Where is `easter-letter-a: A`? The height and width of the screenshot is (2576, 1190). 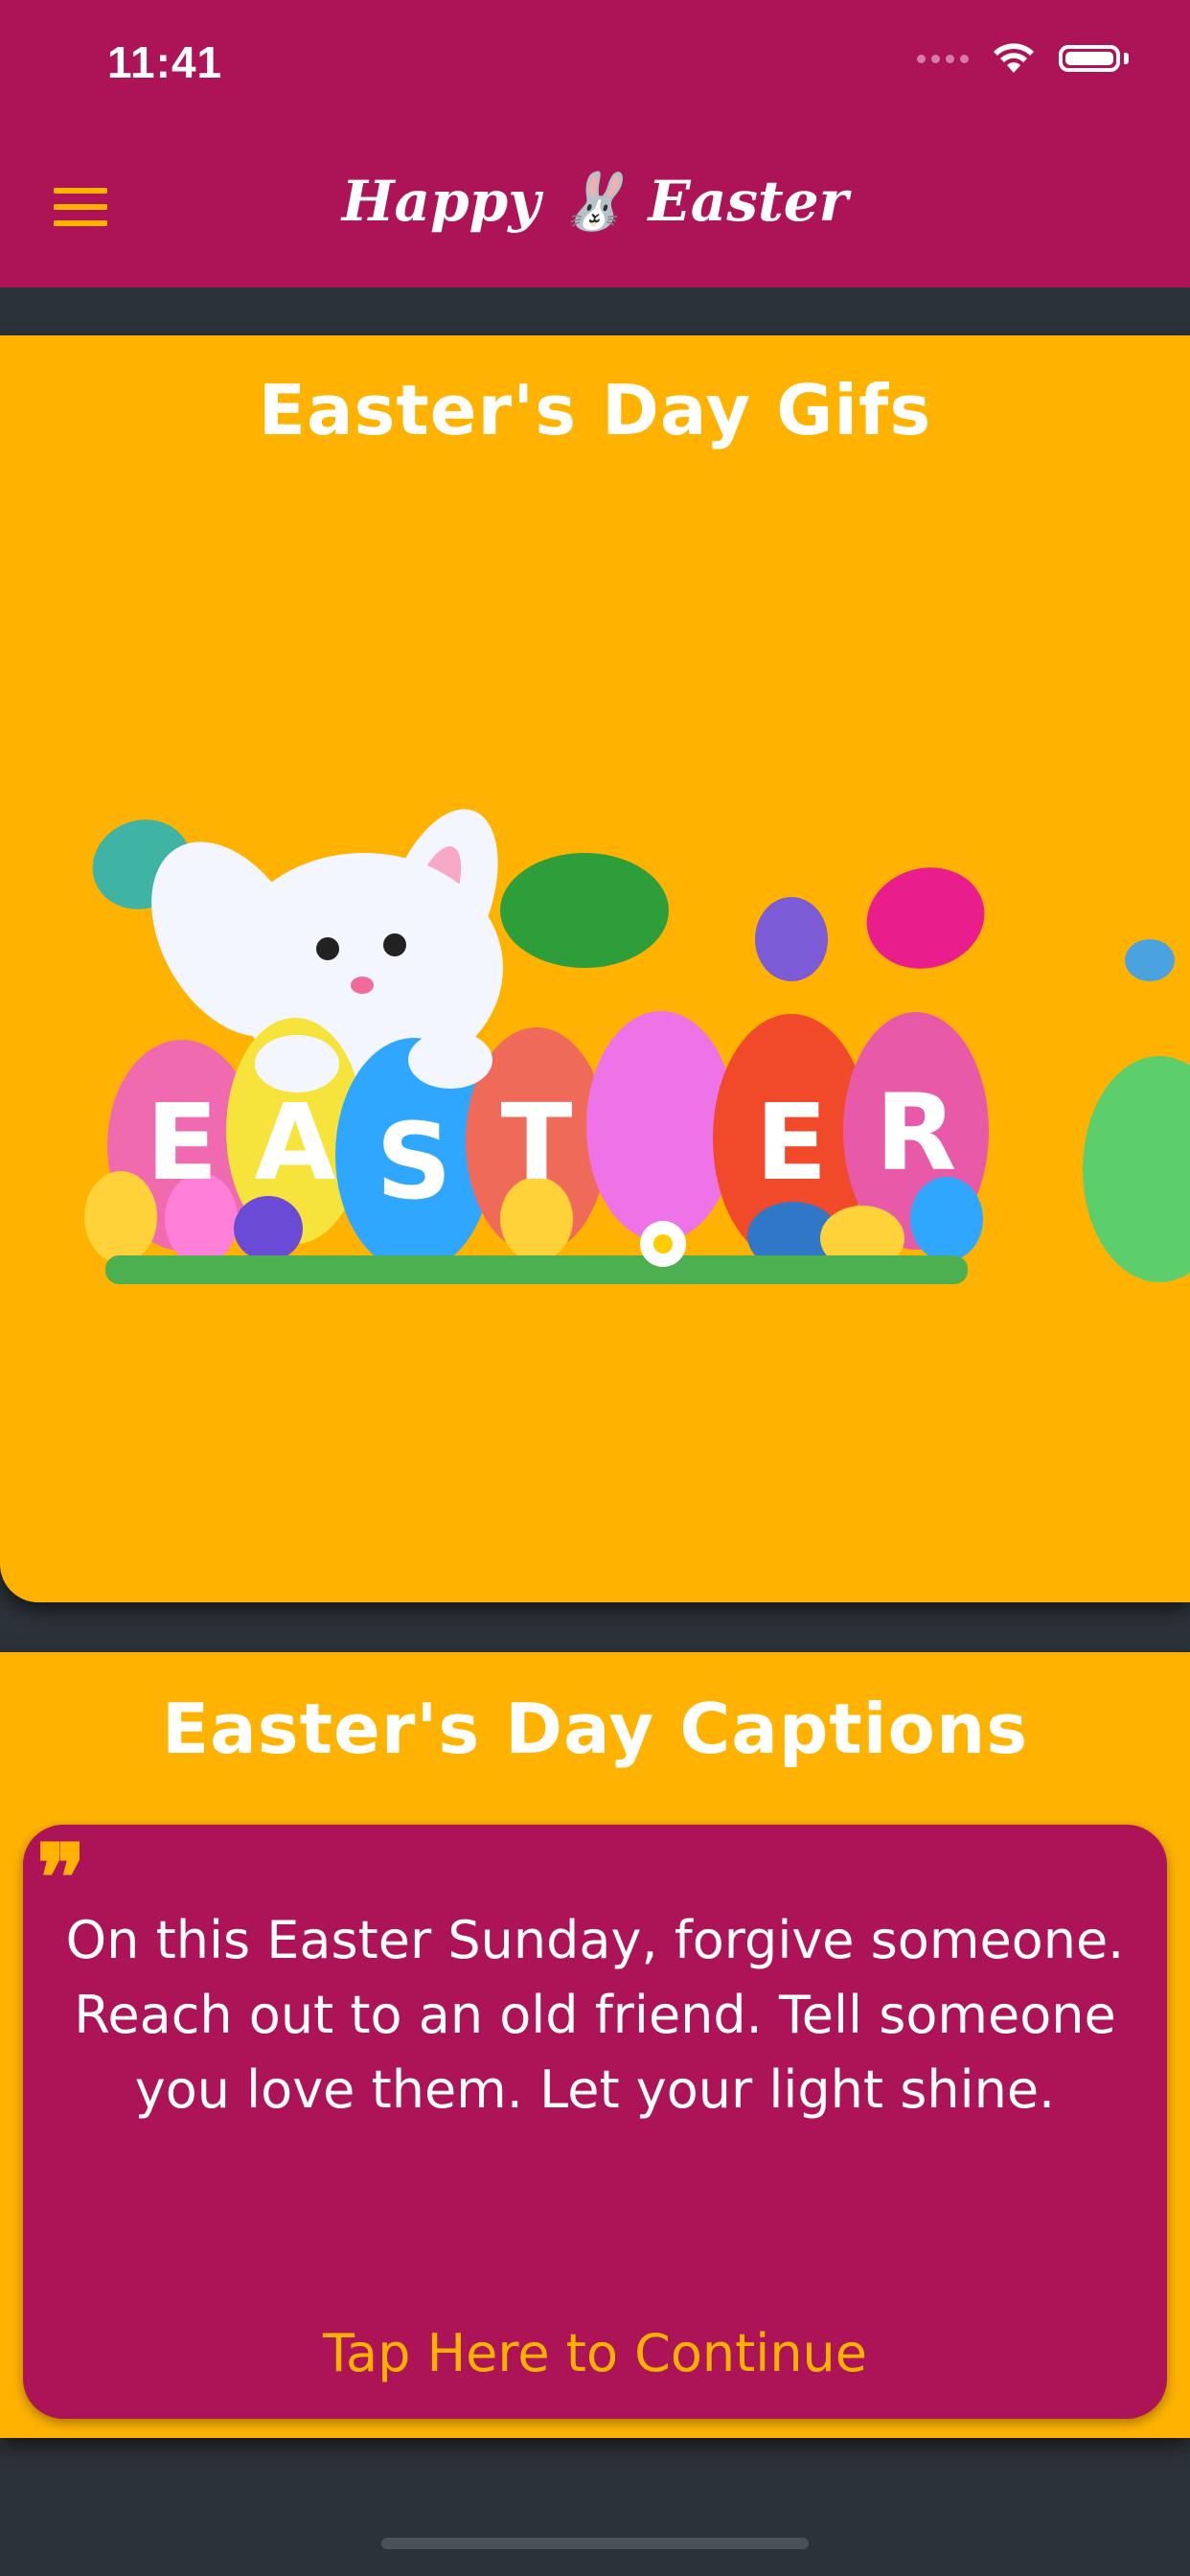
easter-letter-a: A is located at coordinates (295, 1142).